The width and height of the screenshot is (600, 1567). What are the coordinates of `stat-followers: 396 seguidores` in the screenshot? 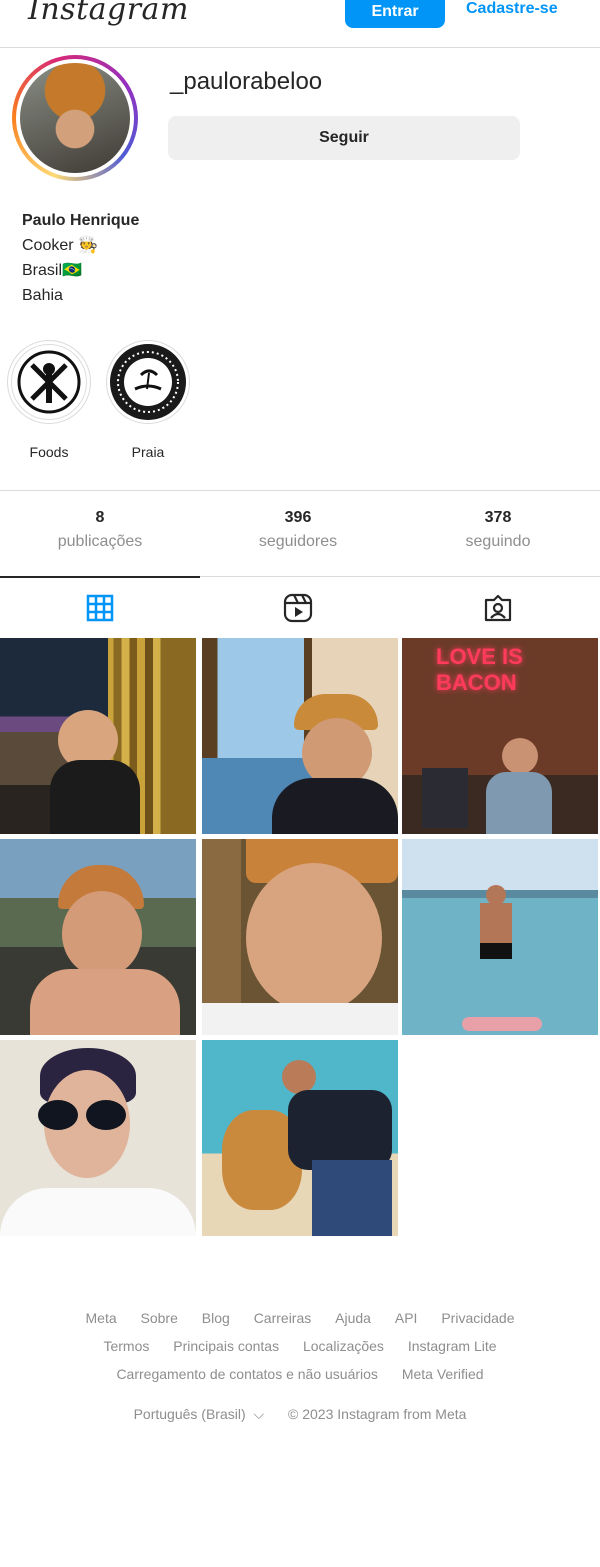 It's located at (298, 530).